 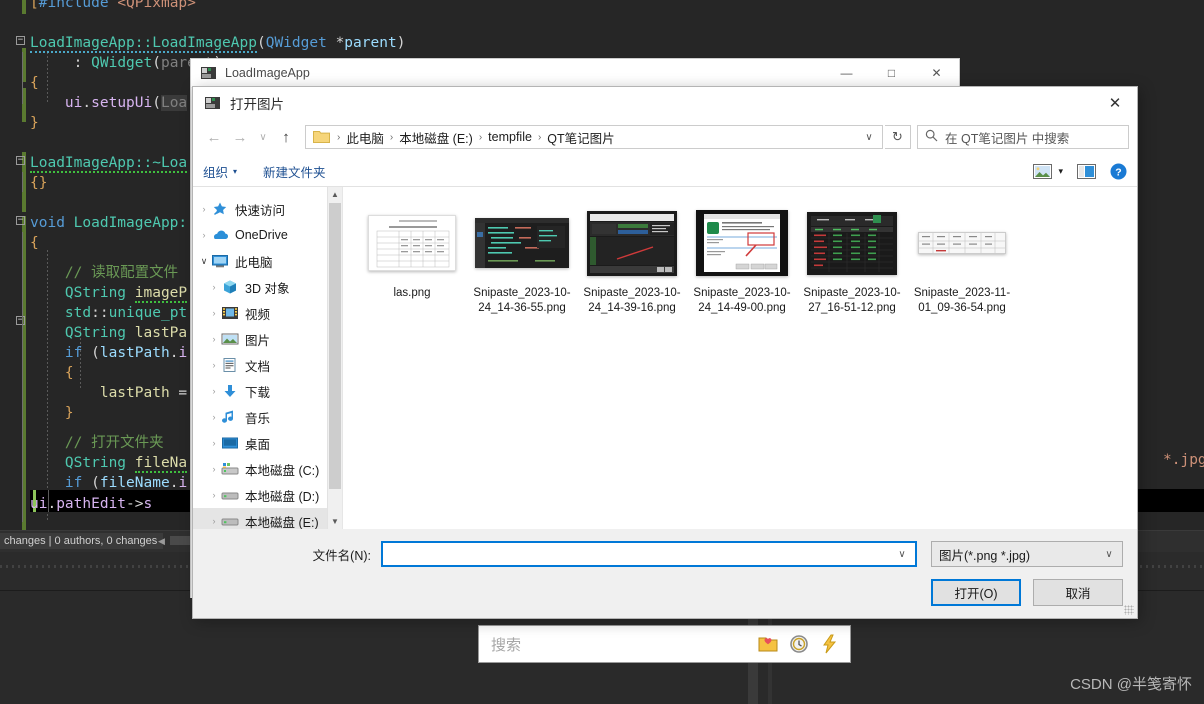 I want to click on file-name-label: Snipaste_2023-10-24_14-49-00.png, so click(x=742, y=300).